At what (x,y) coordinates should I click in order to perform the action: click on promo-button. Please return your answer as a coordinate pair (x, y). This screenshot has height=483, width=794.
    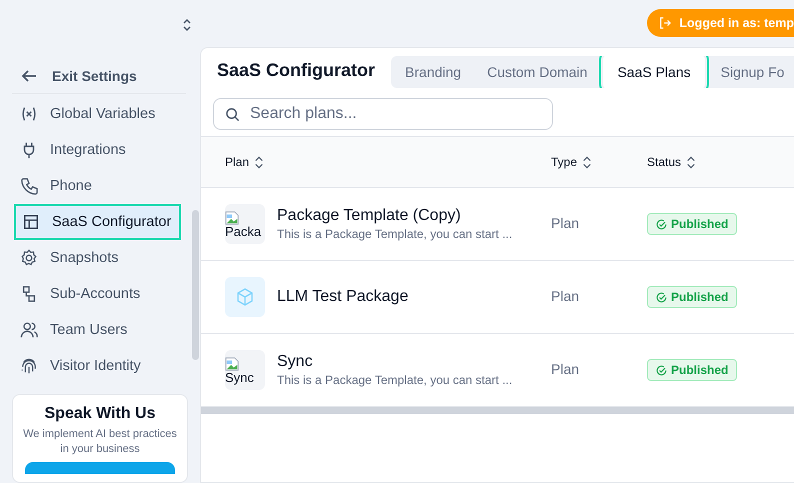
    Looking at the image, I should click on (100, 468).